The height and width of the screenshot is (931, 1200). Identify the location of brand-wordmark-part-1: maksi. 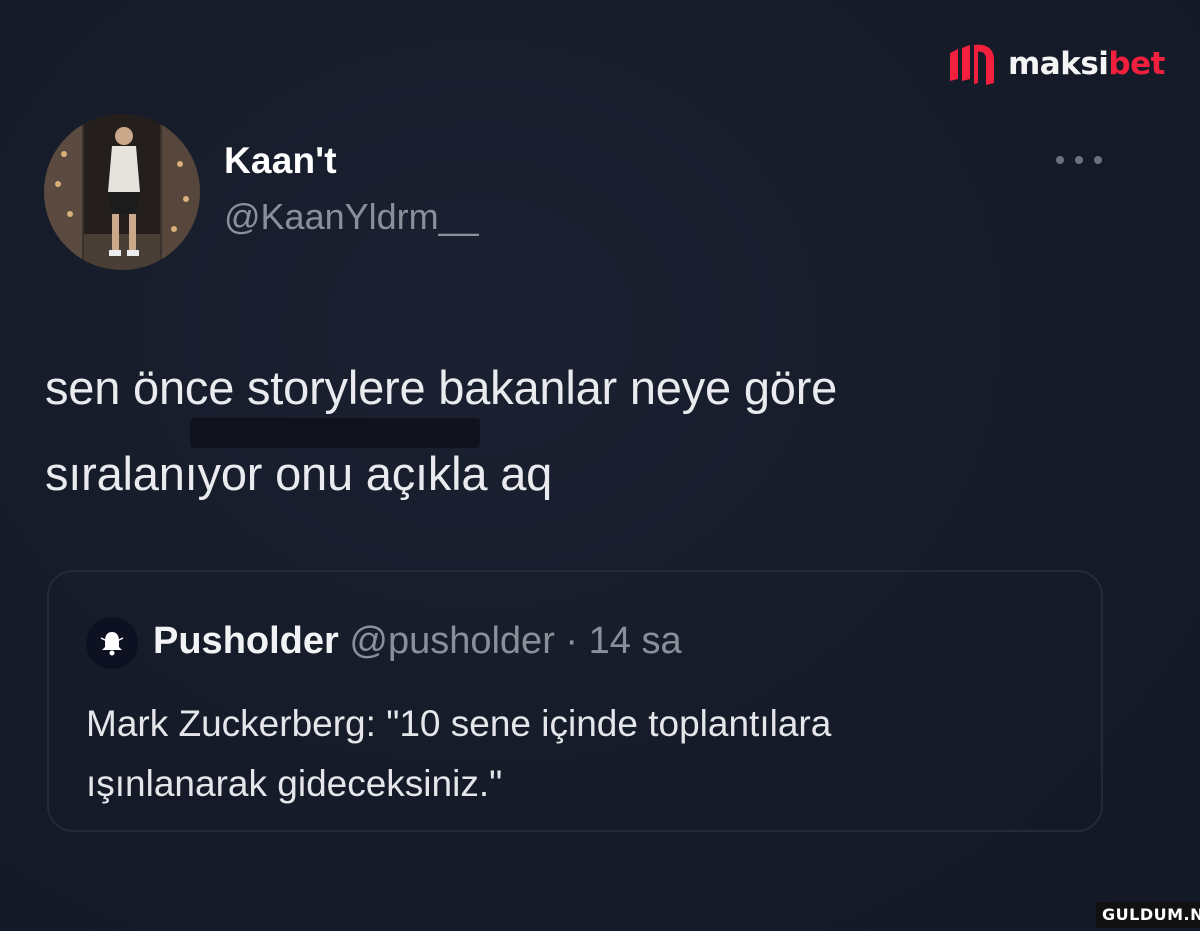
(1058, 63).